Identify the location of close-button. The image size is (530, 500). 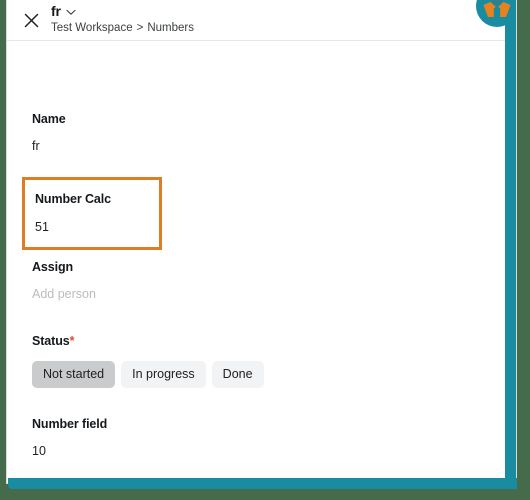
(31, 20).